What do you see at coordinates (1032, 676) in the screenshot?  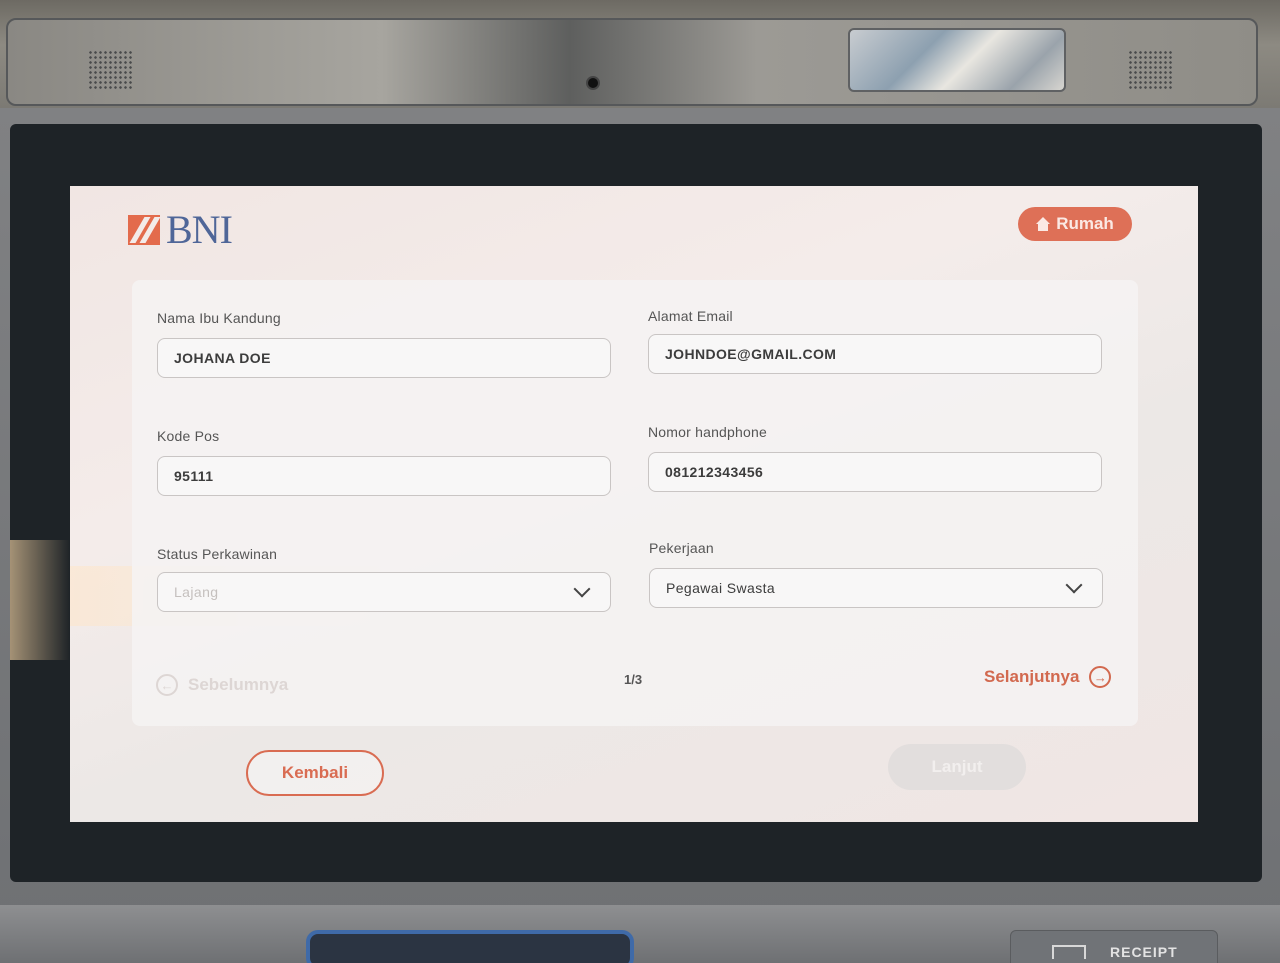 I see `next-page-label: Selanjutnya` at bounding box center [1032, 676].